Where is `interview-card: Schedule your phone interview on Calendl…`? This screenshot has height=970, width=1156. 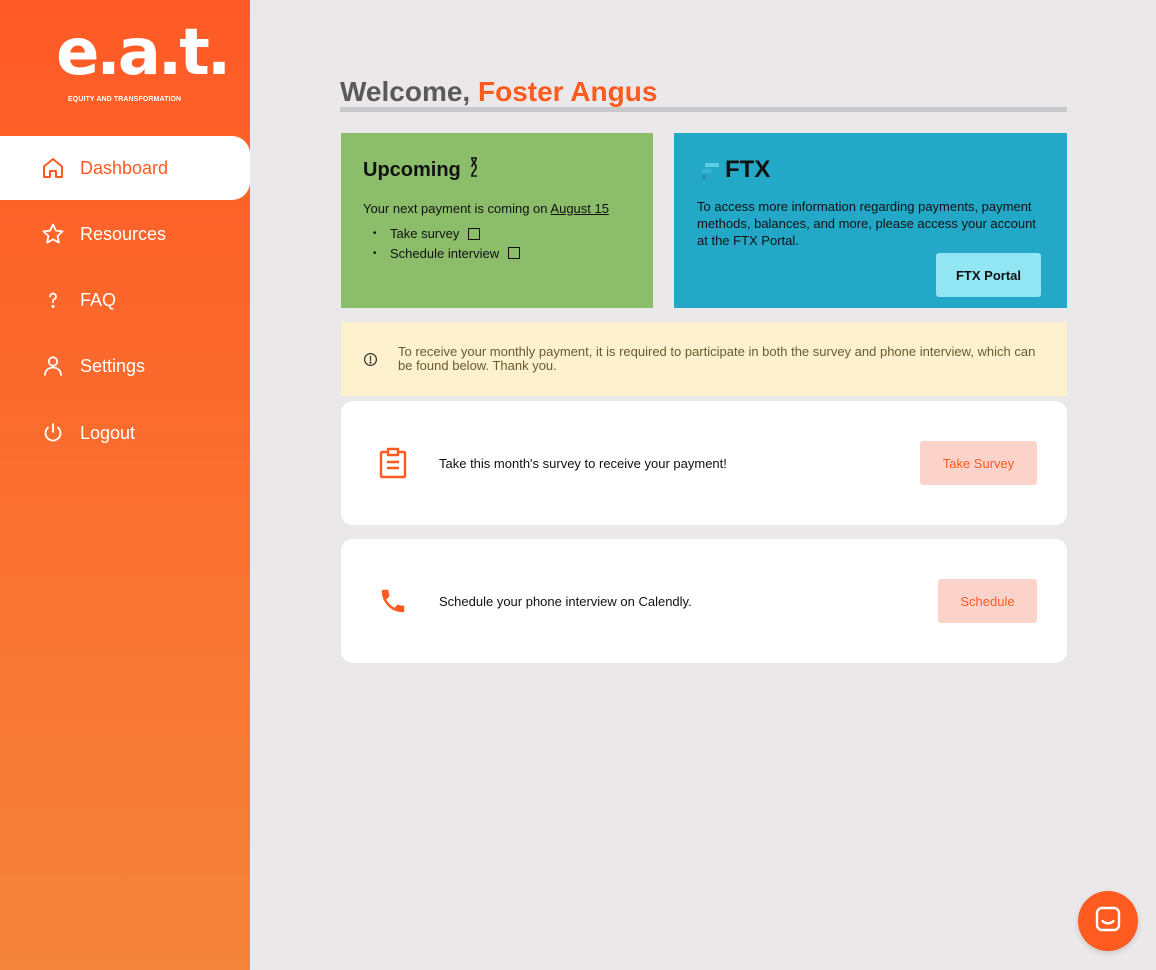 interview-card: Schedule your phone interview on Calendl… is located at coordinates (704, 601).